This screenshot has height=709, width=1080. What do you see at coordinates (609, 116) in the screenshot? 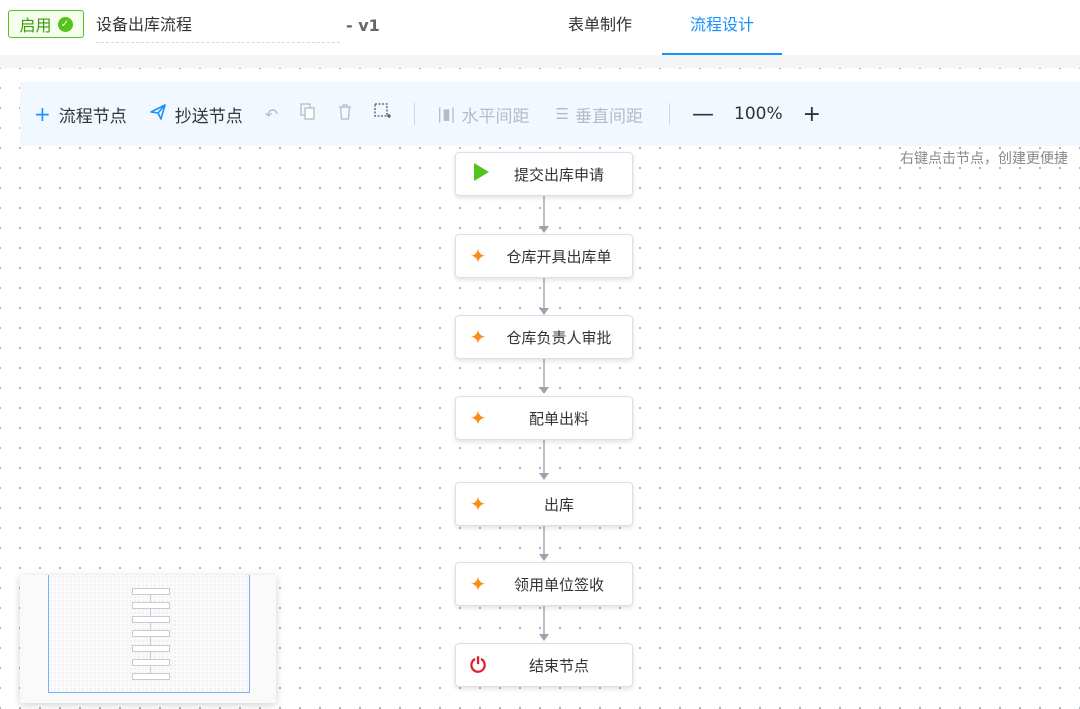
I see `vertical-spacing-label: 垂直间距` at bounding box center [609, 116].